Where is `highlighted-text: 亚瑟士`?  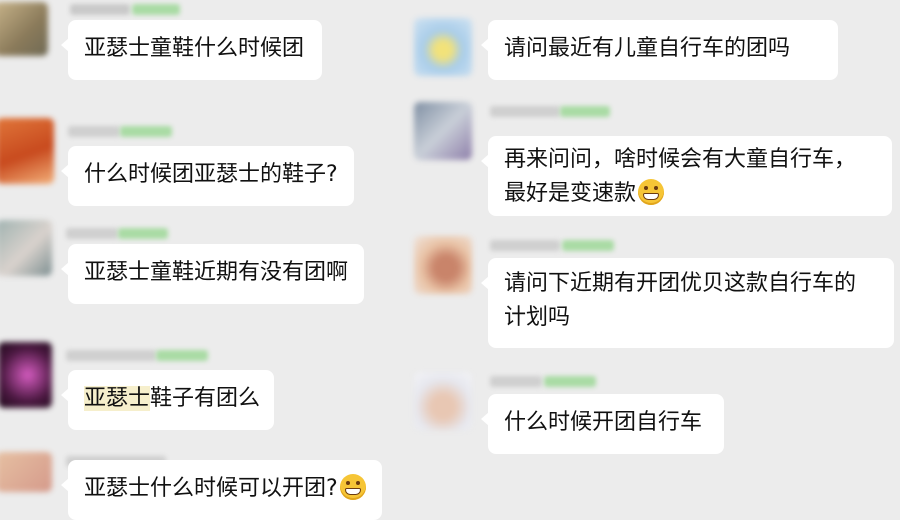
highlighted-text: 亚瑟士 is located at coordinates (117, 398).